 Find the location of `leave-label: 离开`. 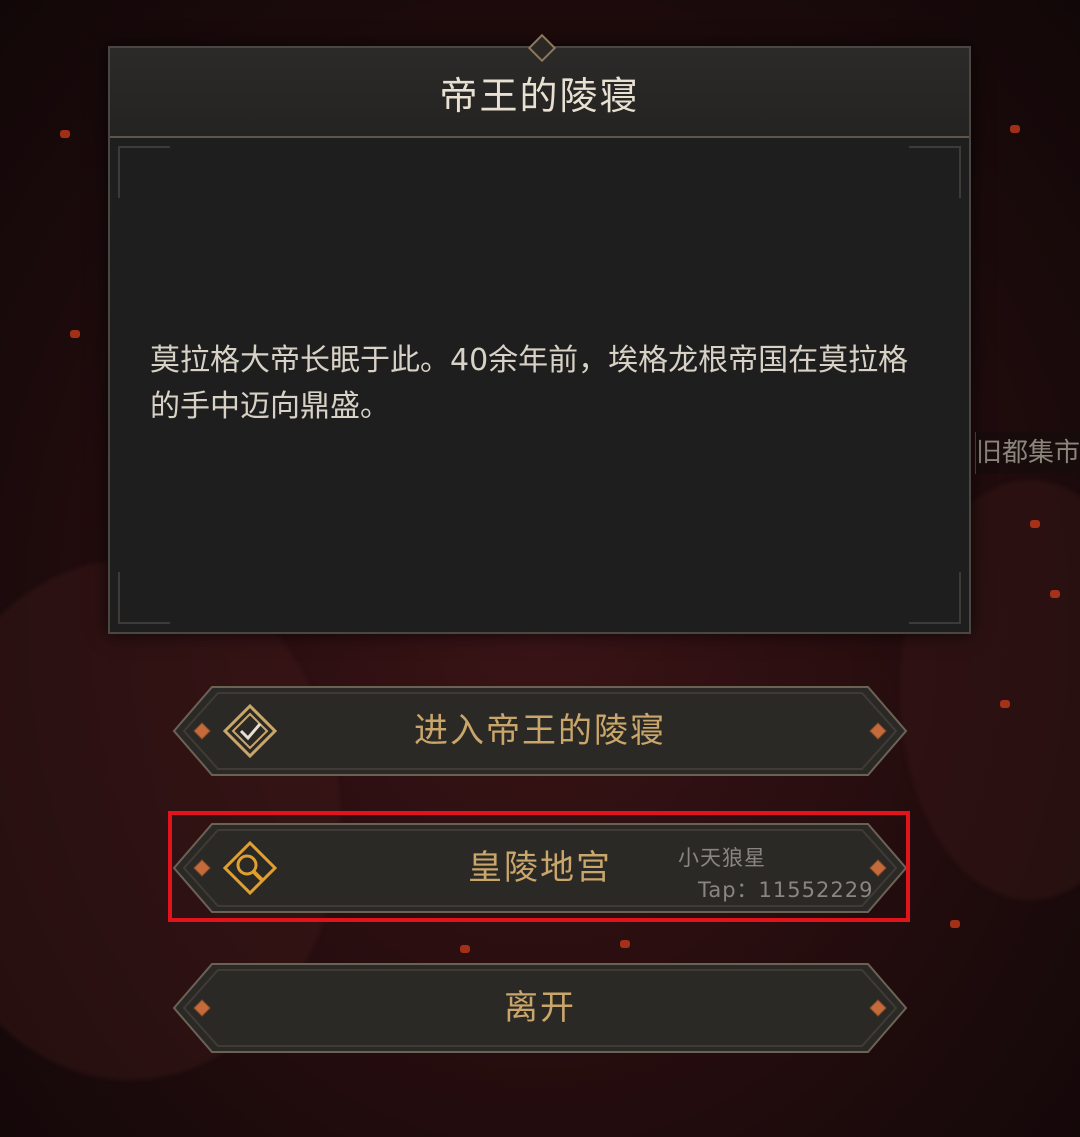

leave-label: 离开 is located at coordinates (540, 1008).